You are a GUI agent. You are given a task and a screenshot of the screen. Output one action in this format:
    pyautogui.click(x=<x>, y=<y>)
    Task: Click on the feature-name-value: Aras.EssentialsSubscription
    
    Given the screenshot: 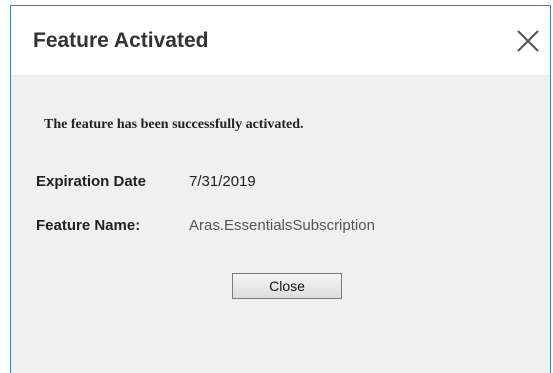 What is the action you would take?
    pyautogui.click(x=282, y=225)
    